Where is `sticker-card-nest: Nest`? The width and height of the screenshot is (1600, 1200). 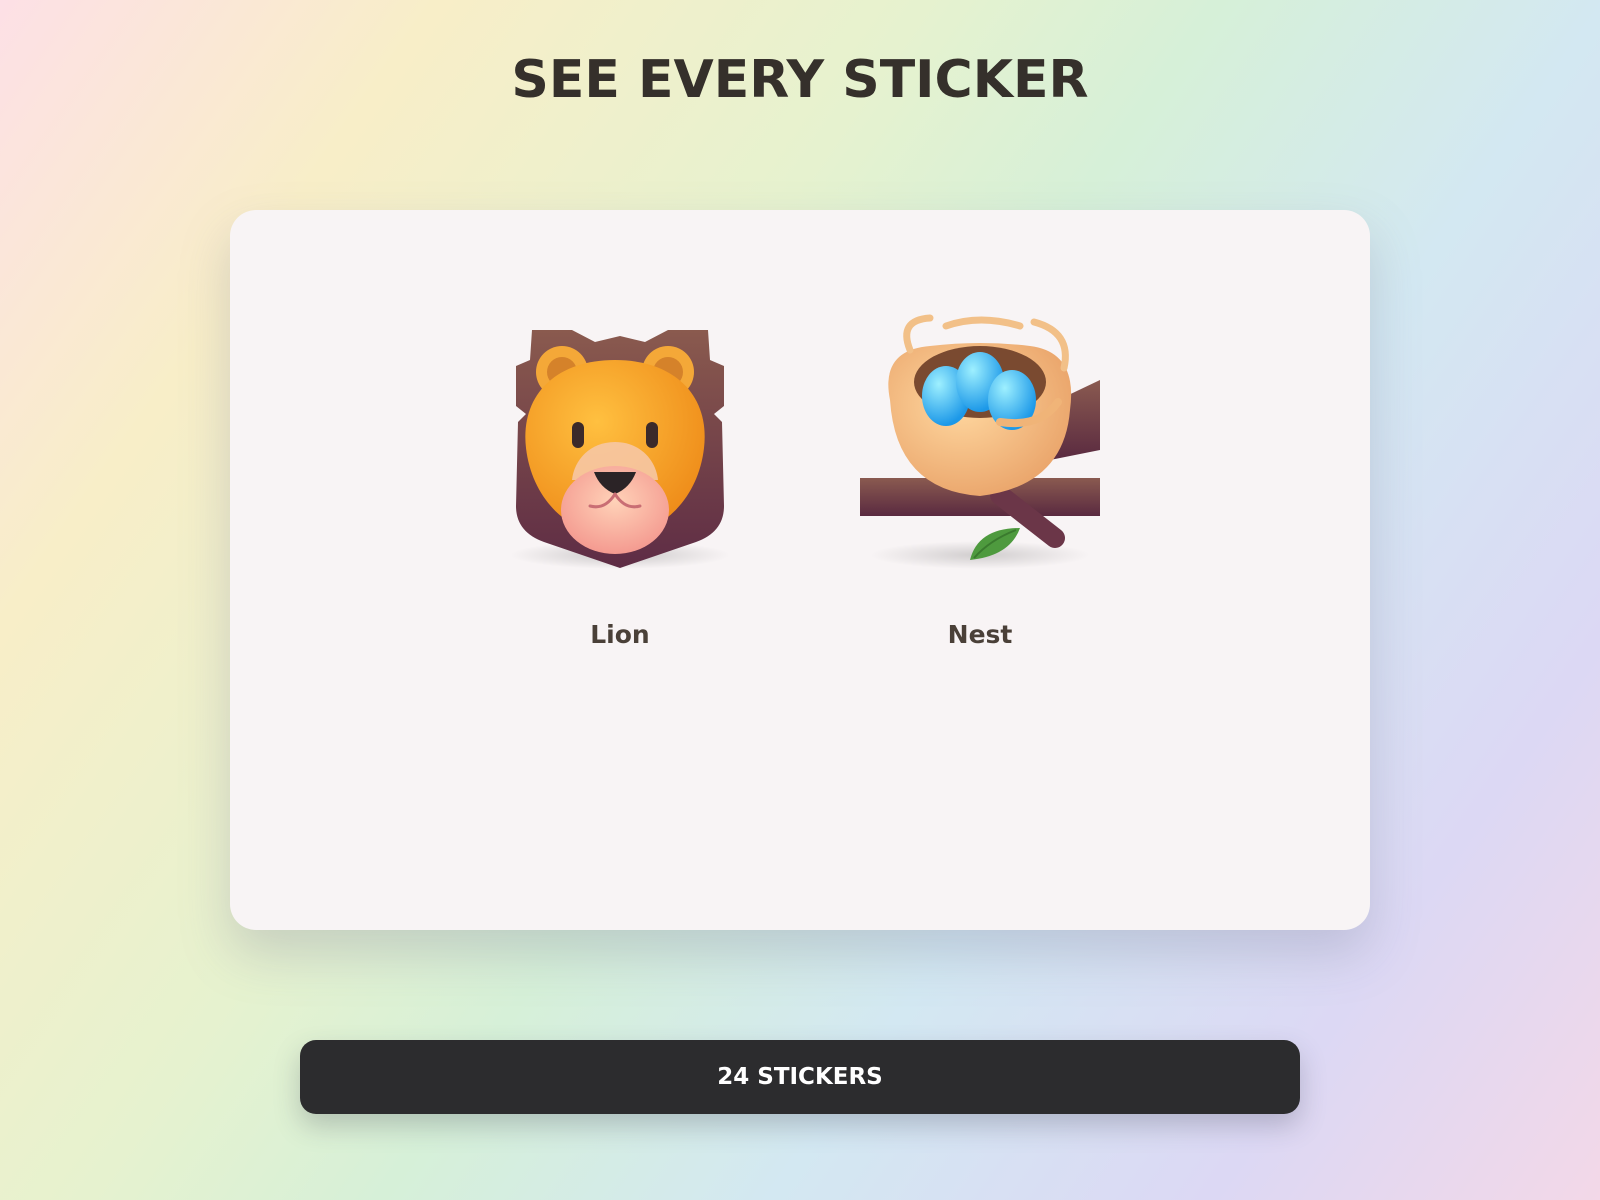 sticker-card-nest: Nest is located at coordinates (980, 490).